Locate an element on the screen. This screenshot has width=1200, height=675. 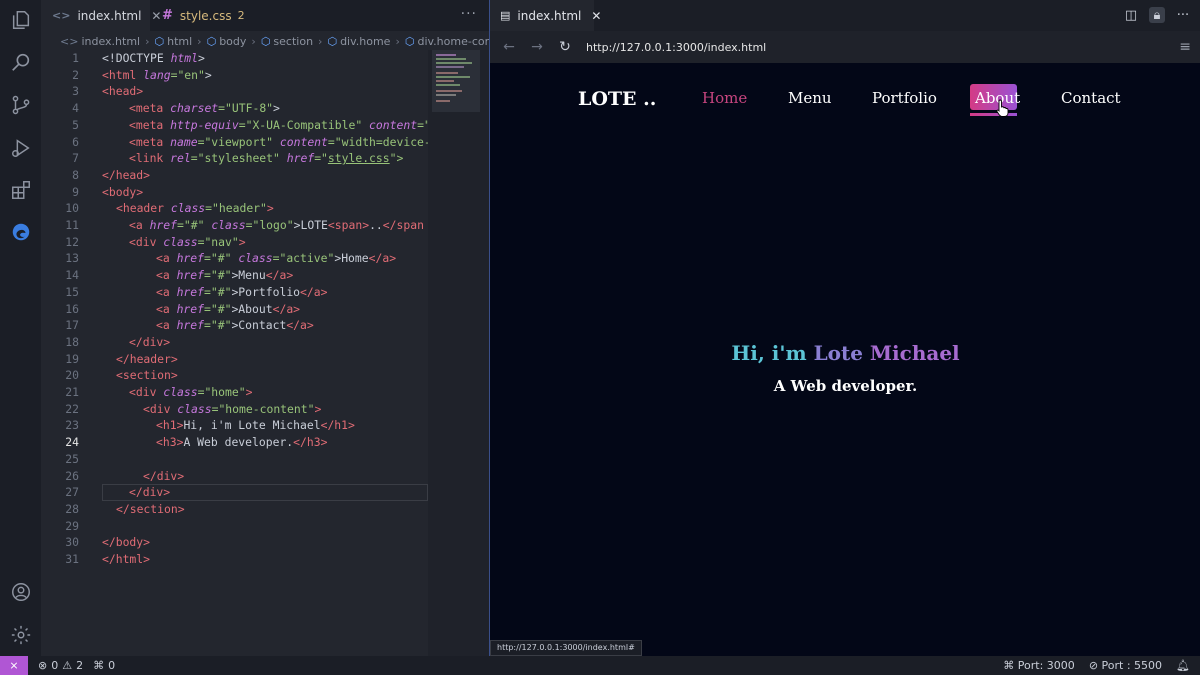
link-hover-status: http://127.0.0.1:3000/index.html# is located at coordinates (566, 648).